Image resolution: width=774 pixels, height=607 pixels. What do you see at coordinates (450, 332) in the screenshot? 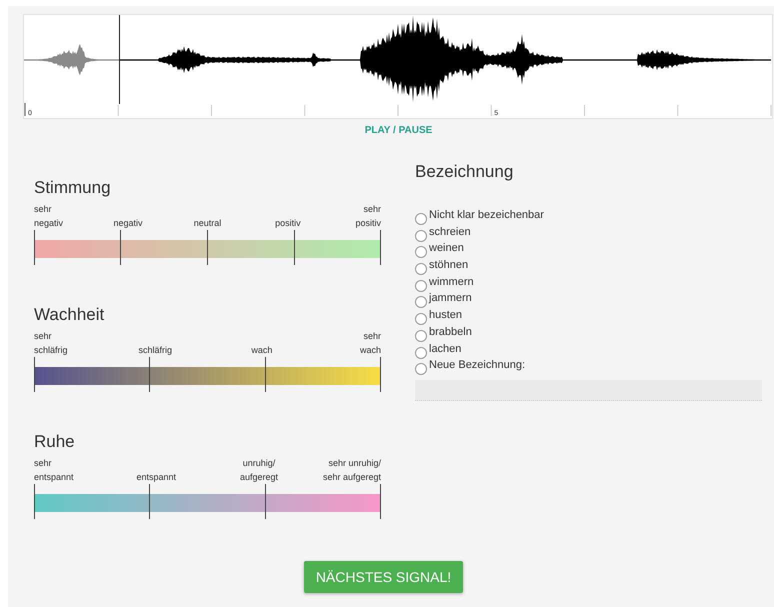
I see `option-label: brabbeln` at bounding box center [450, 332].